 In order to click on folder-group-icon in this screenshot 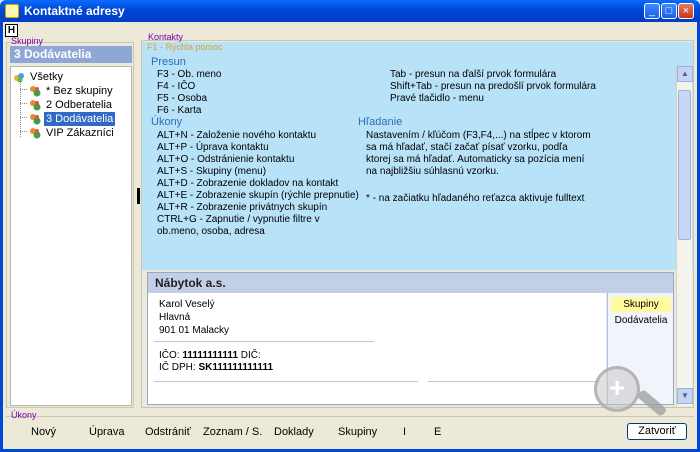, I will do `click(19, 78)`.